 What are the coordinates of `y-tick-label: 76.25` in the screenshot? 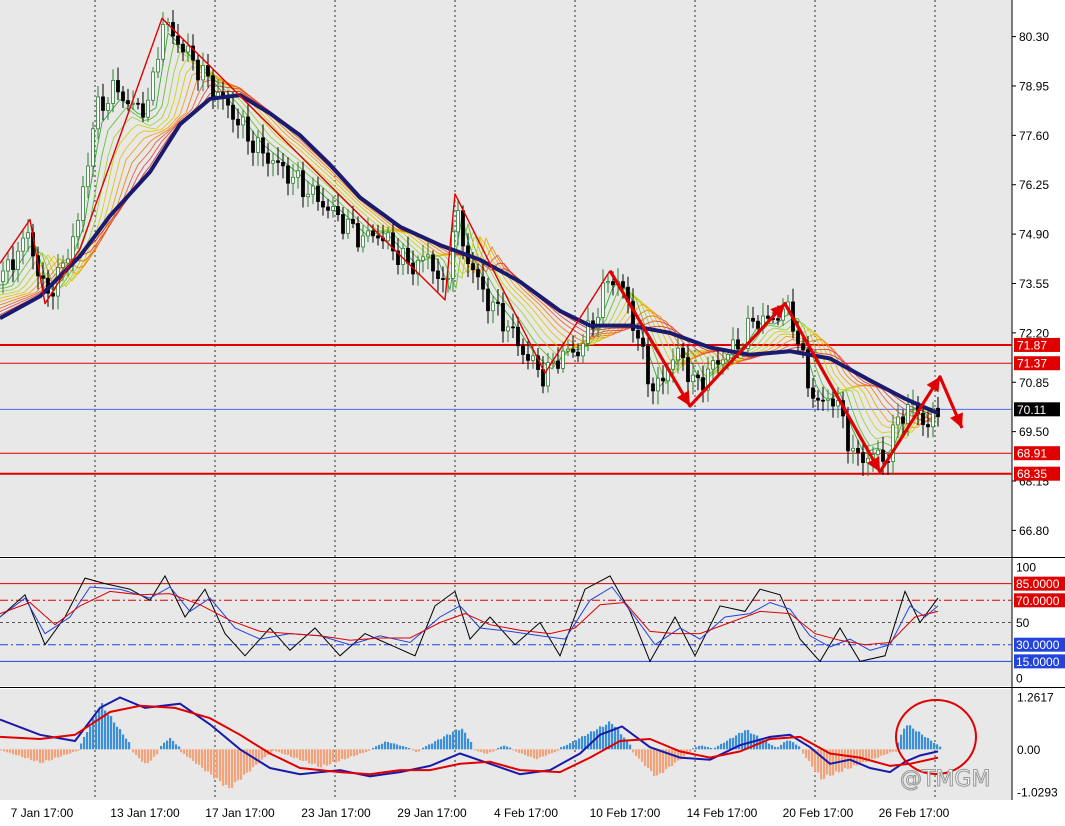 It's located at (1034, 185).